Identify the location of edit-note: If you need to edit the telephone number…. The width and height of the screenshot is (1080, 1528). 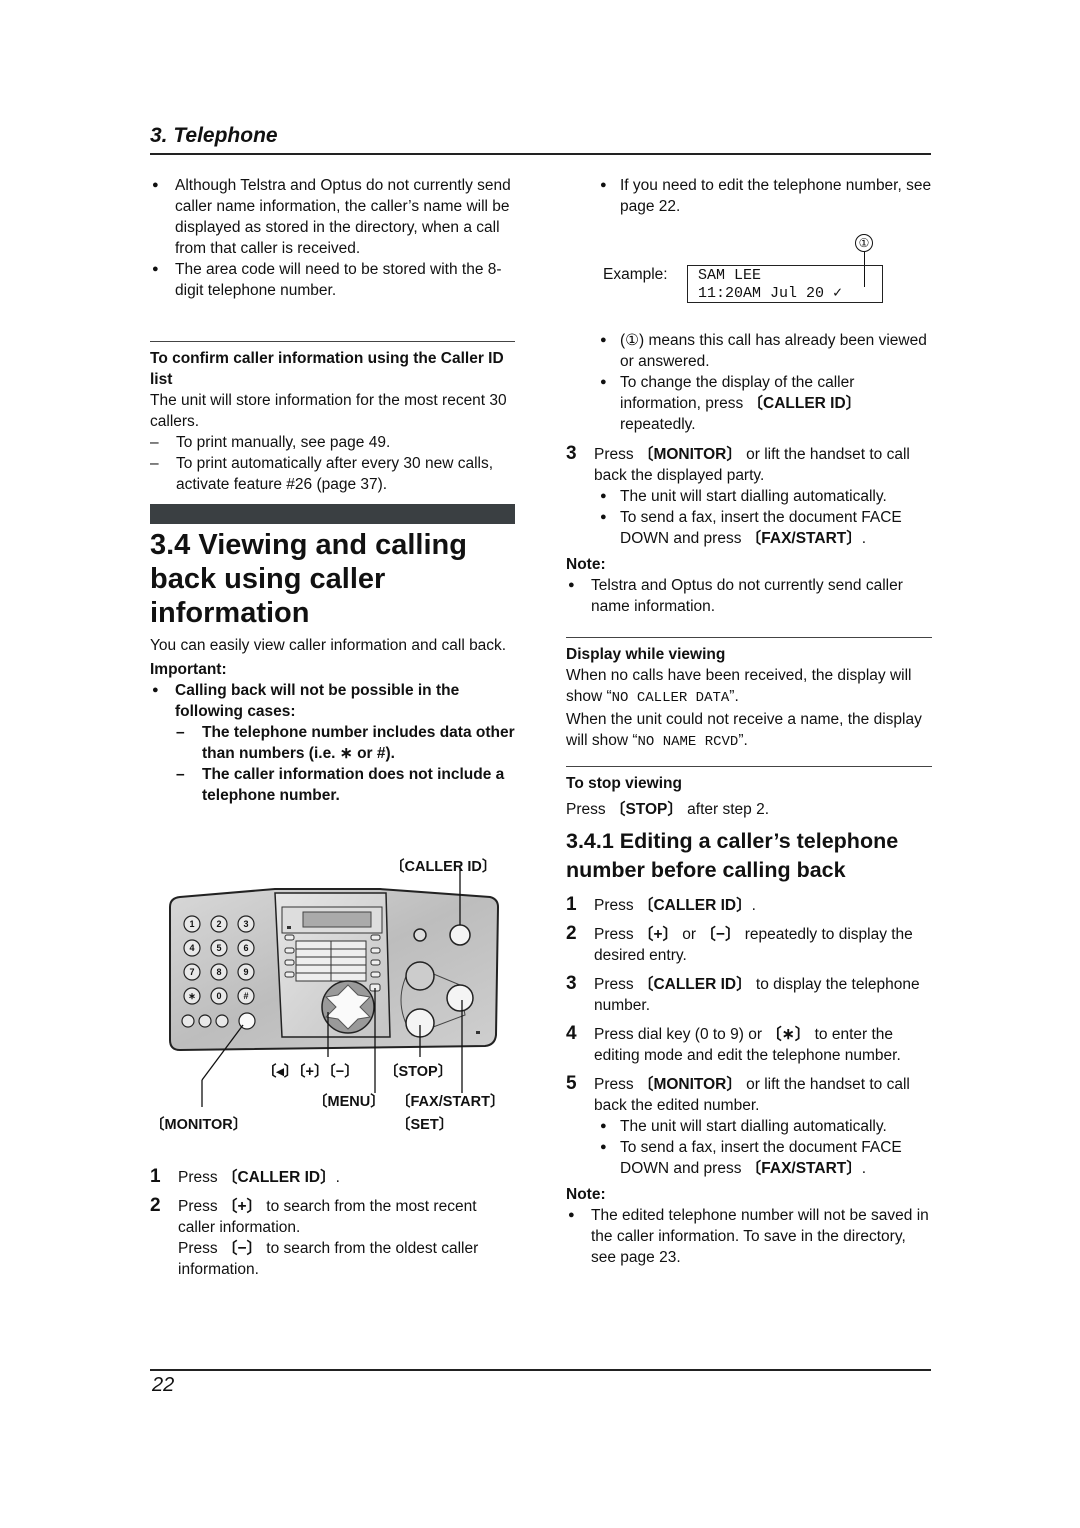
(749, 196).